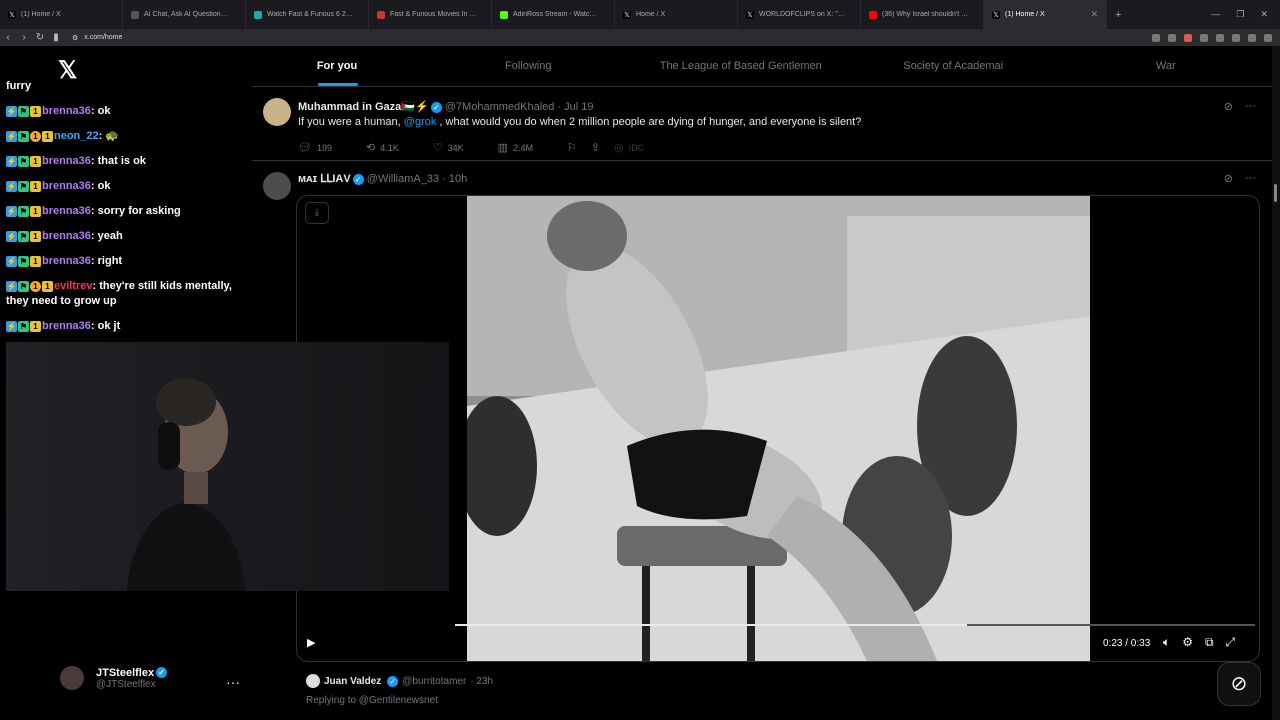  Describe the element at coordinates (352, 681) in the screenshot. I see `author-name: Juan Valdez` at that location.